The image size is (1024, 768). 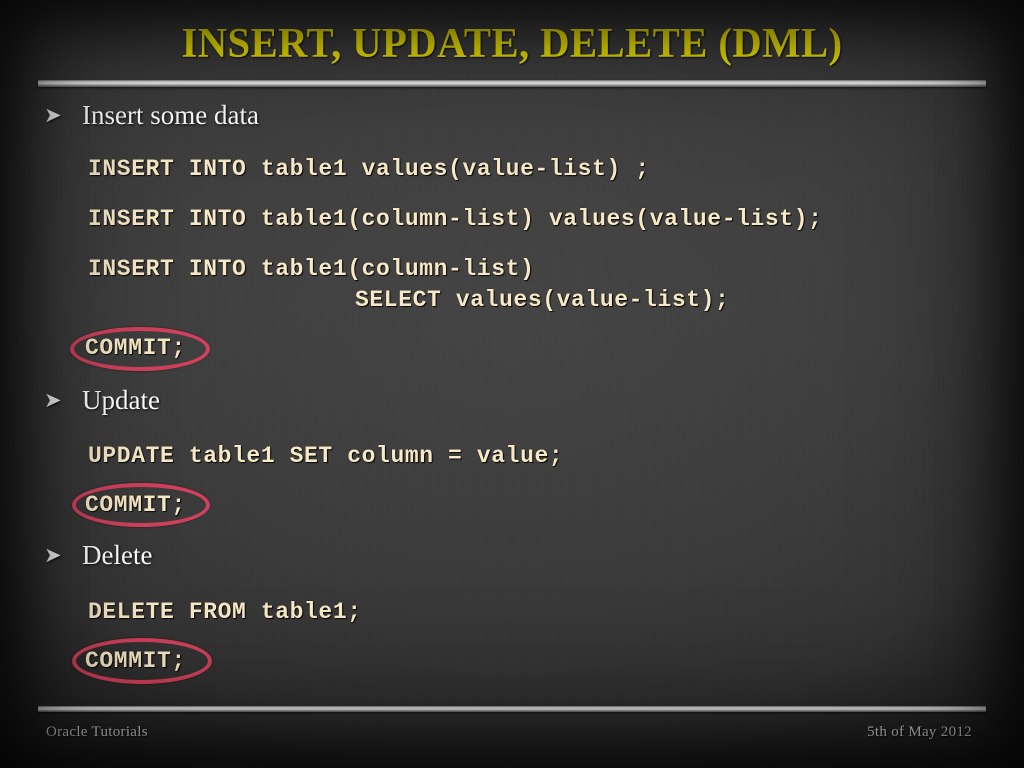 What do you see at coordinates (117, 555) in the screenshot?
I see `bullet-delete-label: Delete` at bounding box center [117, 555].